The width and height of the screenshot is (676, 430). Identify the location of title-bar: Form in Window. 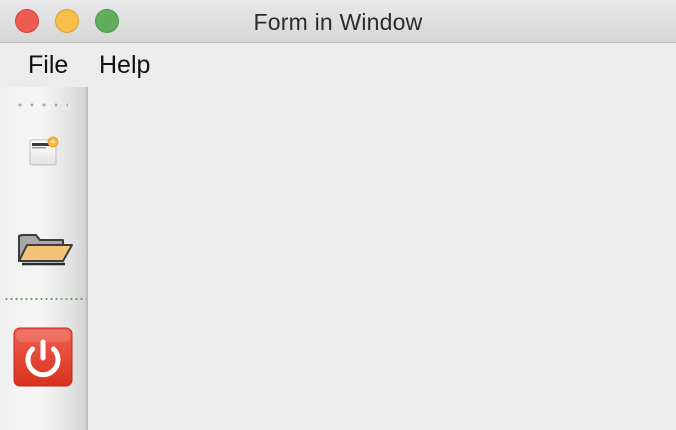
(338, 21).